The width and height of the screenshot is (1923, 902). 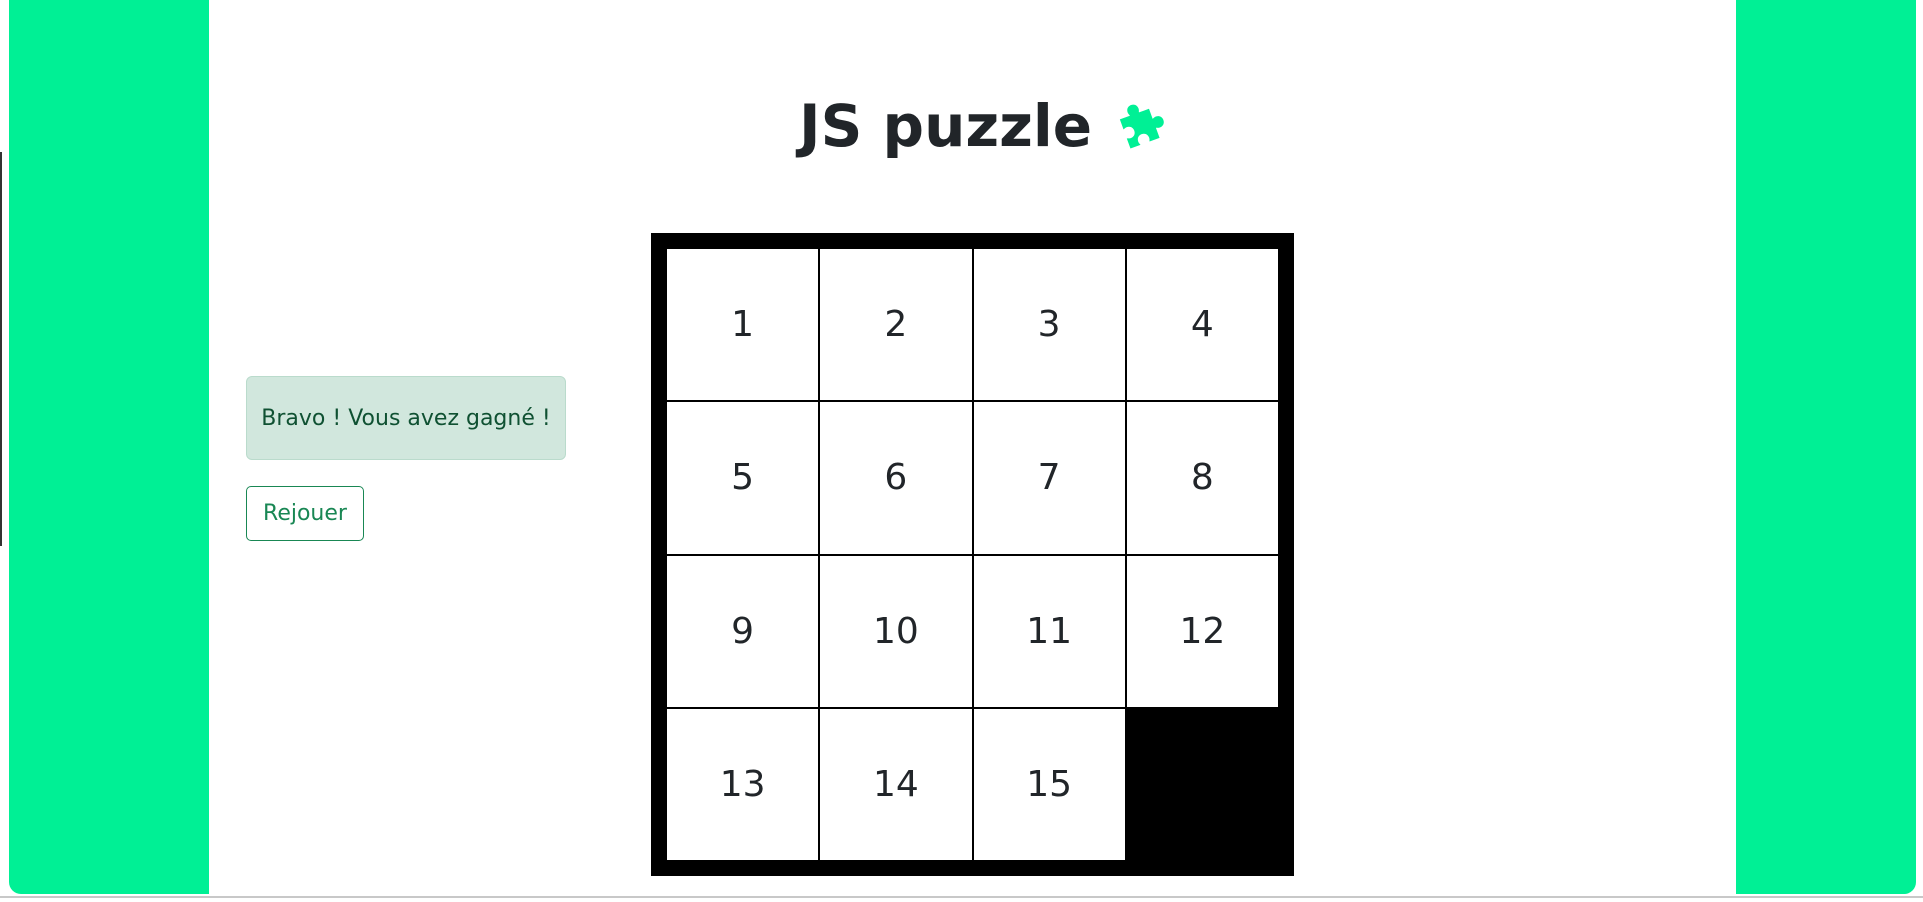 I want to click on title-text: JS puzzle, so click(x=946, y=126).